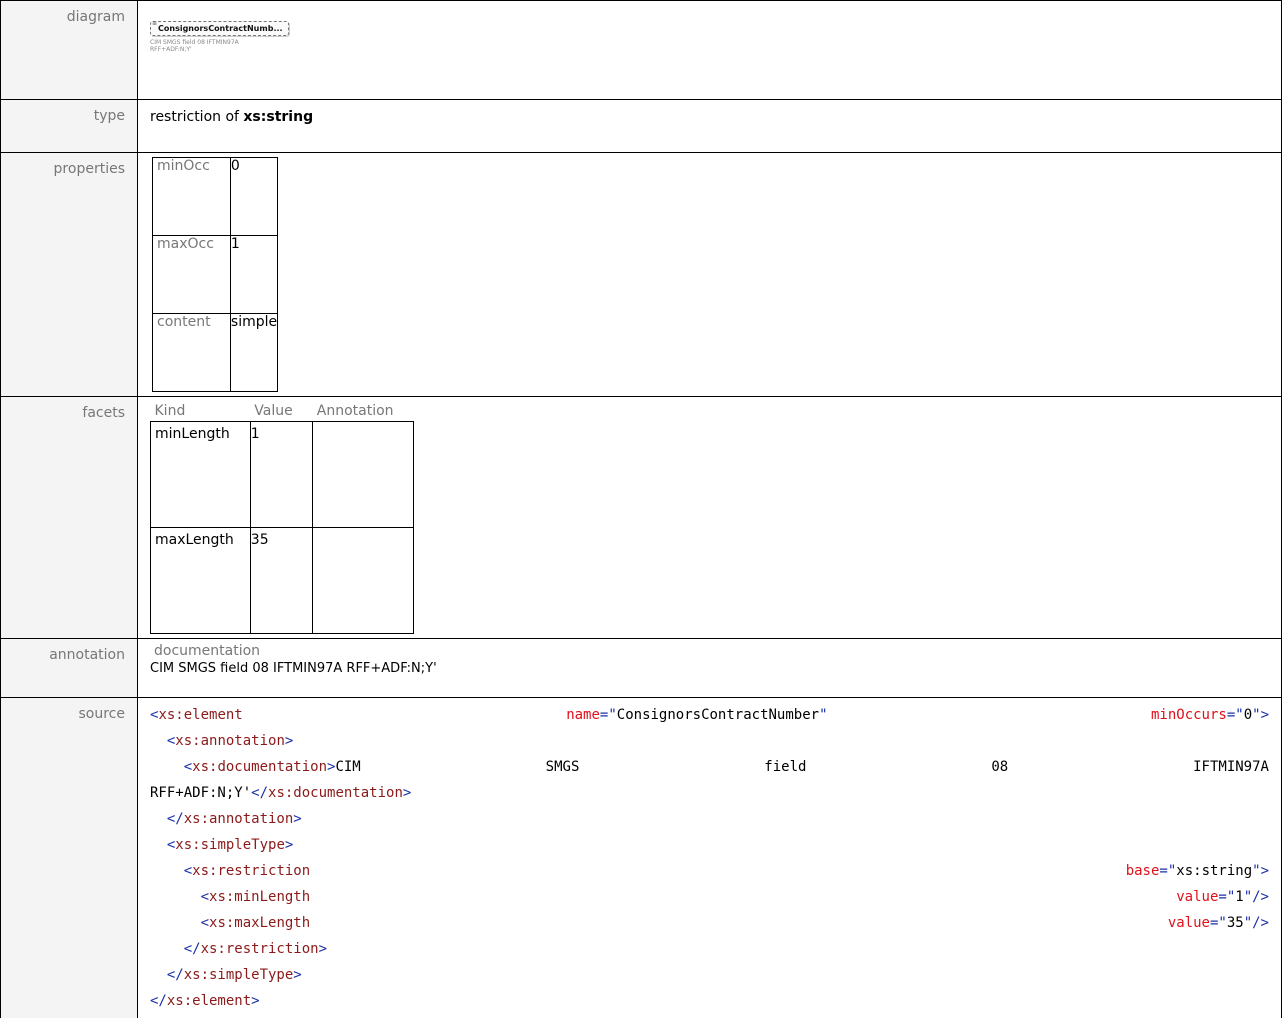 Image resolution: width=1282 pixels, height=1018 pixels. I want to click on type-base-link: xs:string, so click(278, 117).